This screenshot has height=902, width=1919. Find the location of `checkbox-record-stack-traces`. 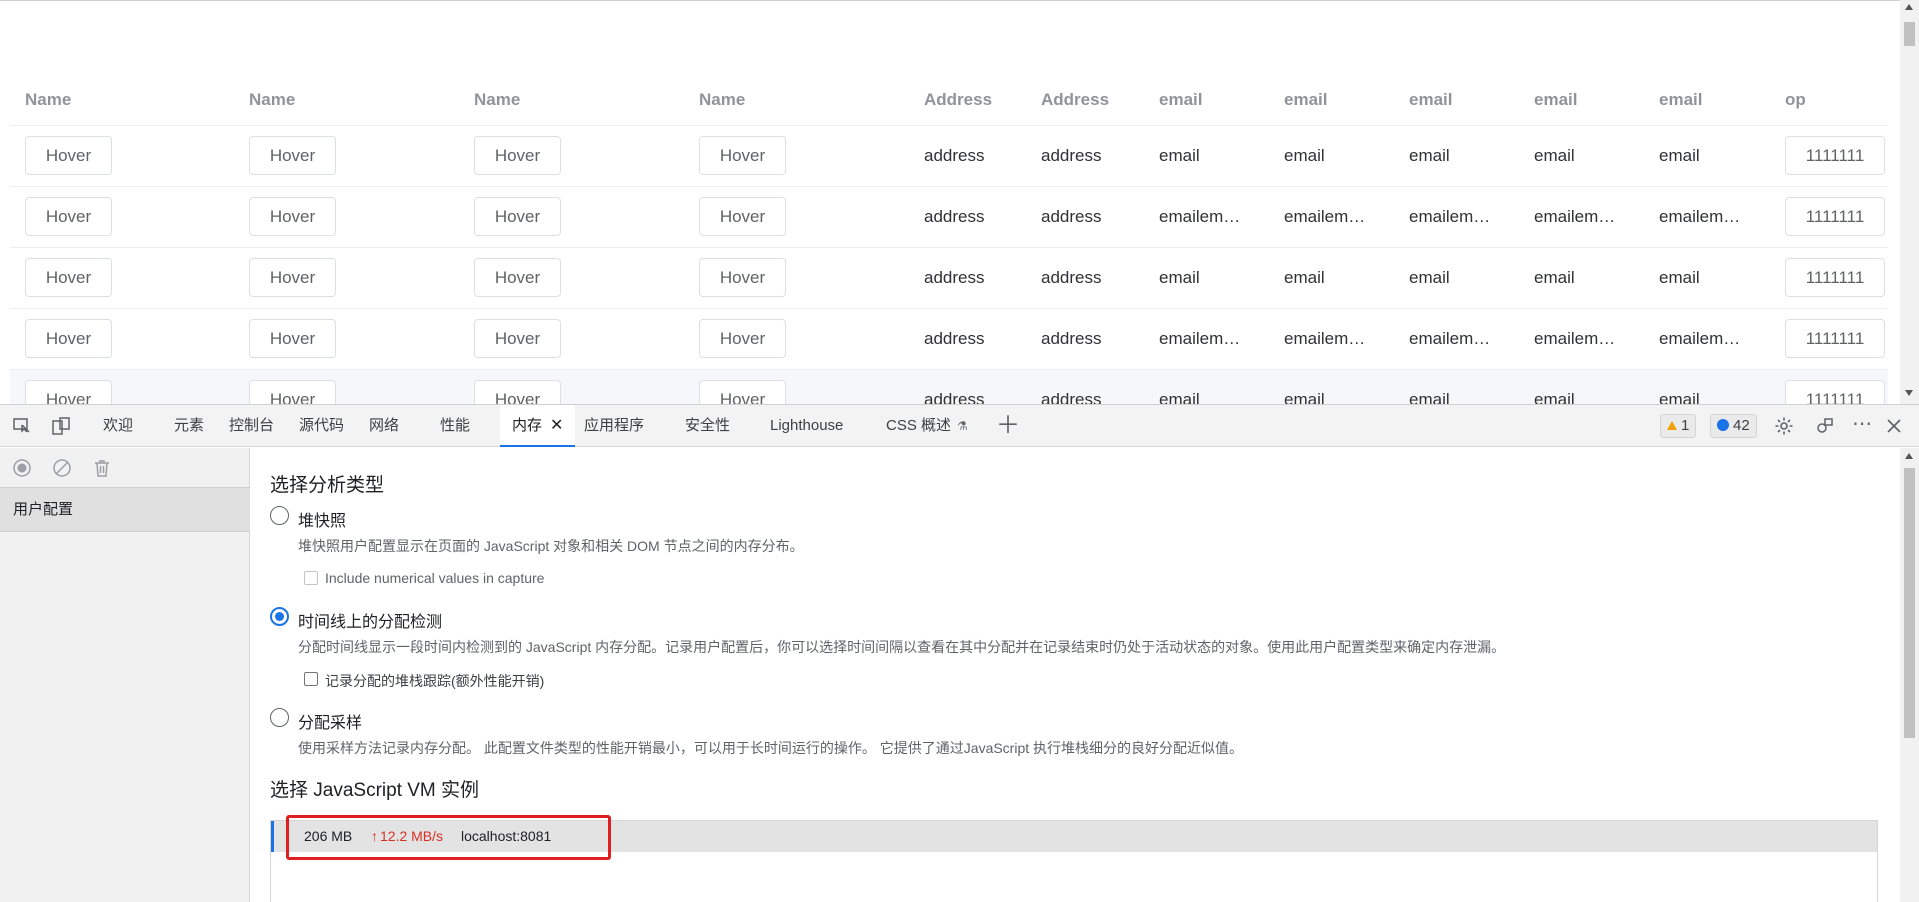

checkbox-record-stack-traces is located at coordinates (311, 679).